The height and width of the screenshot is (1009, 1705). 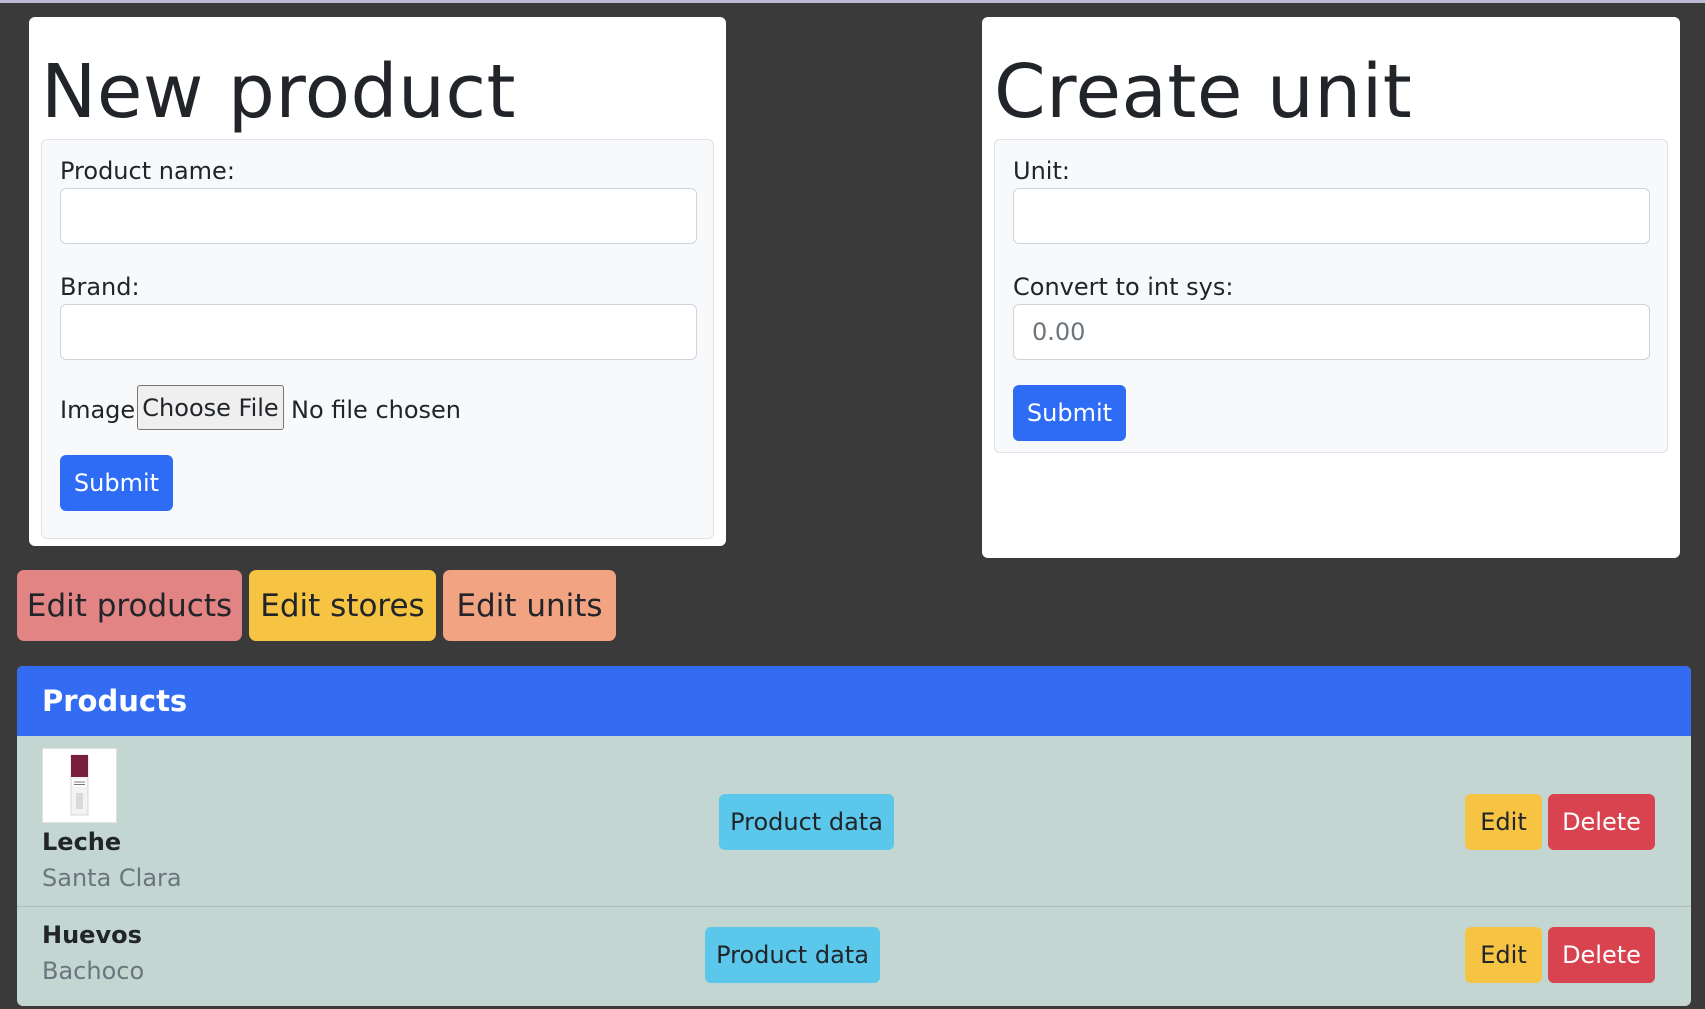 I want to click on edit-units-button: Edit units, so click(x=529, y=605).